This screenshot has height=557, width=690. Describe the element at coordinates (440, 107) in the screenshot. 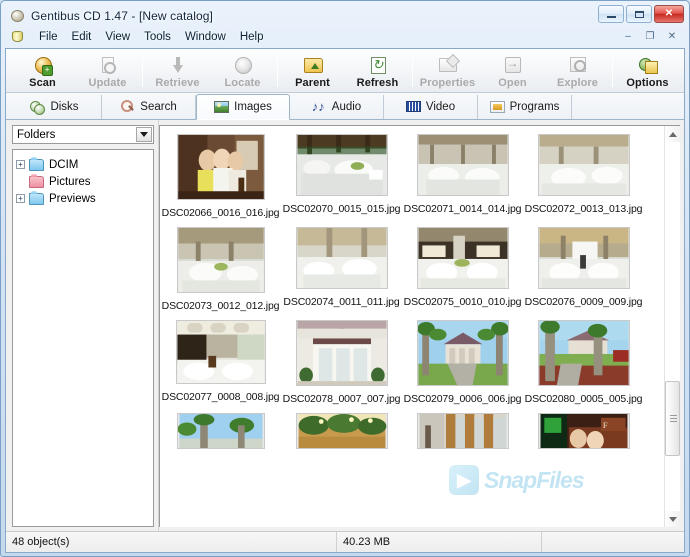

I see `tab-label: Video` at that location.